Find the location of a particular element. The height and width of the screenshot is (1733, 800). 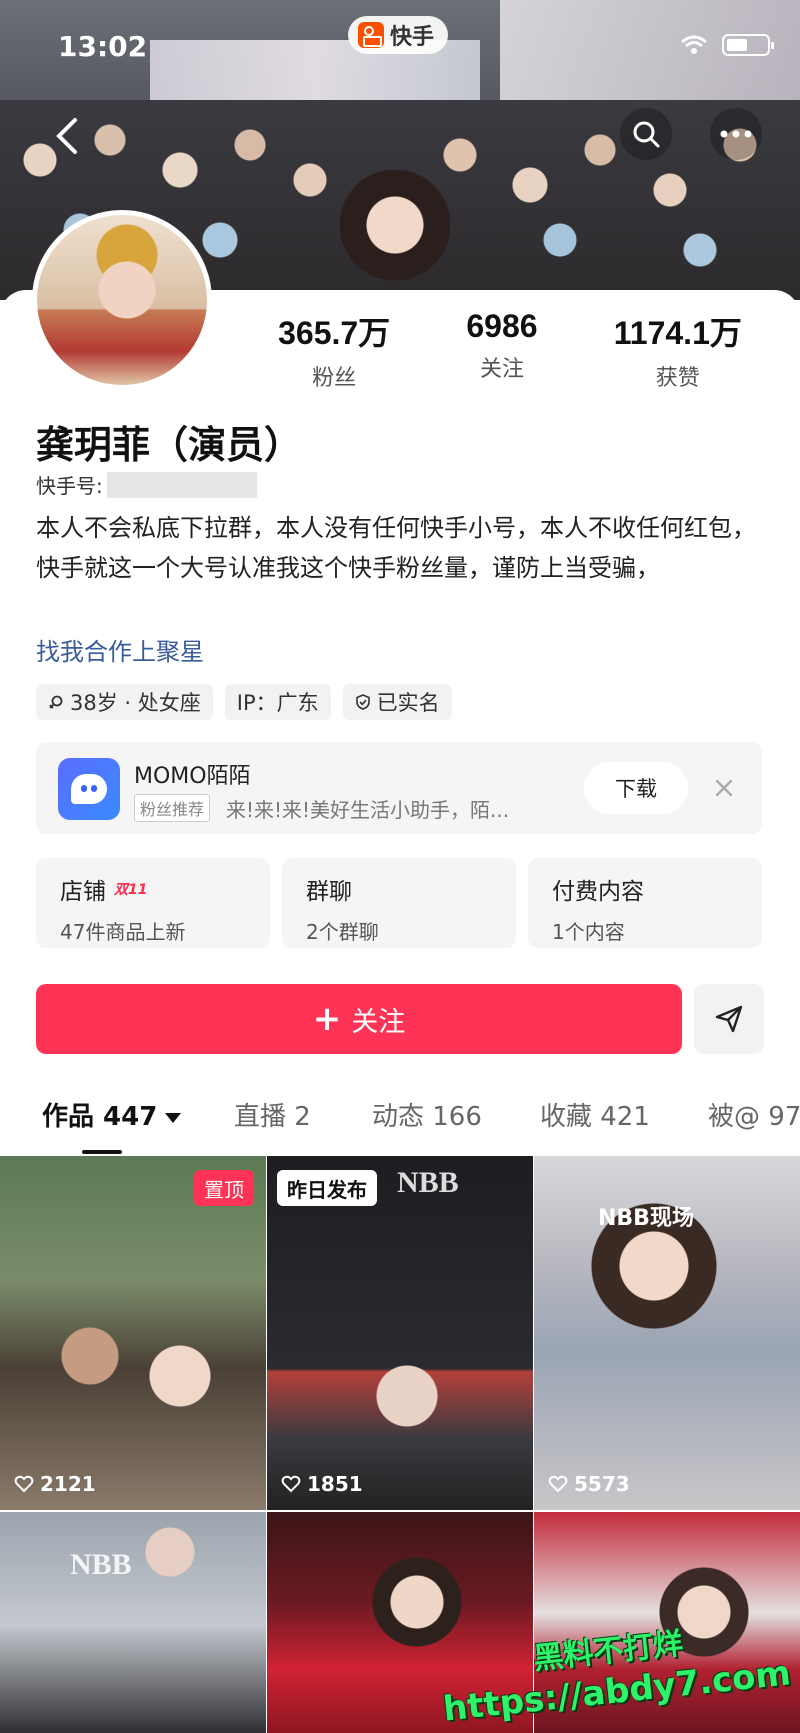

tag-label: 38岁 · 处女座 is located at coordinates (135, 703).